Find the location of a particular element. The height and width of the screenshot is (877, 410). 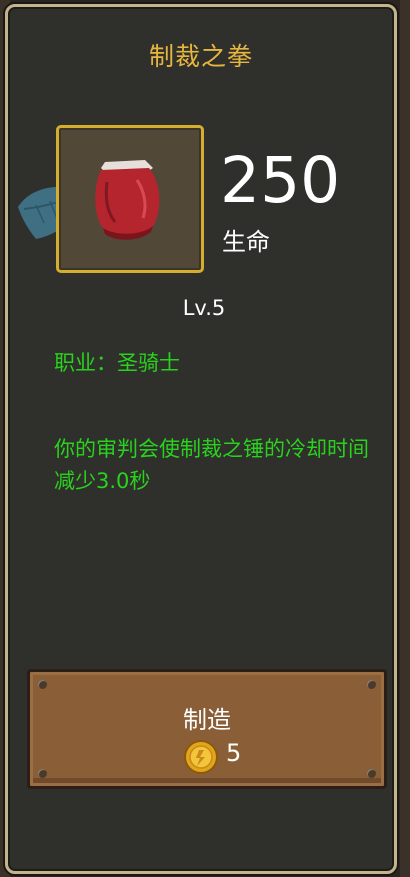

red-fist-icon is located at coordinates (127, 200).